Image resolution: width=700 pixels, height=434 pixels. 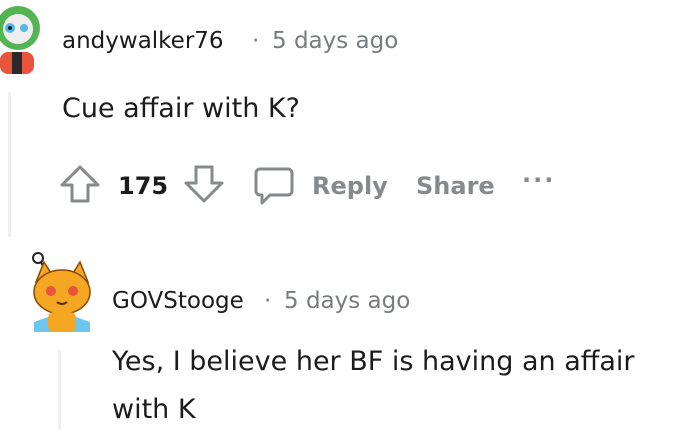 I want to click on snoo-cat-avatar-icon, so click(x=61, y=292).